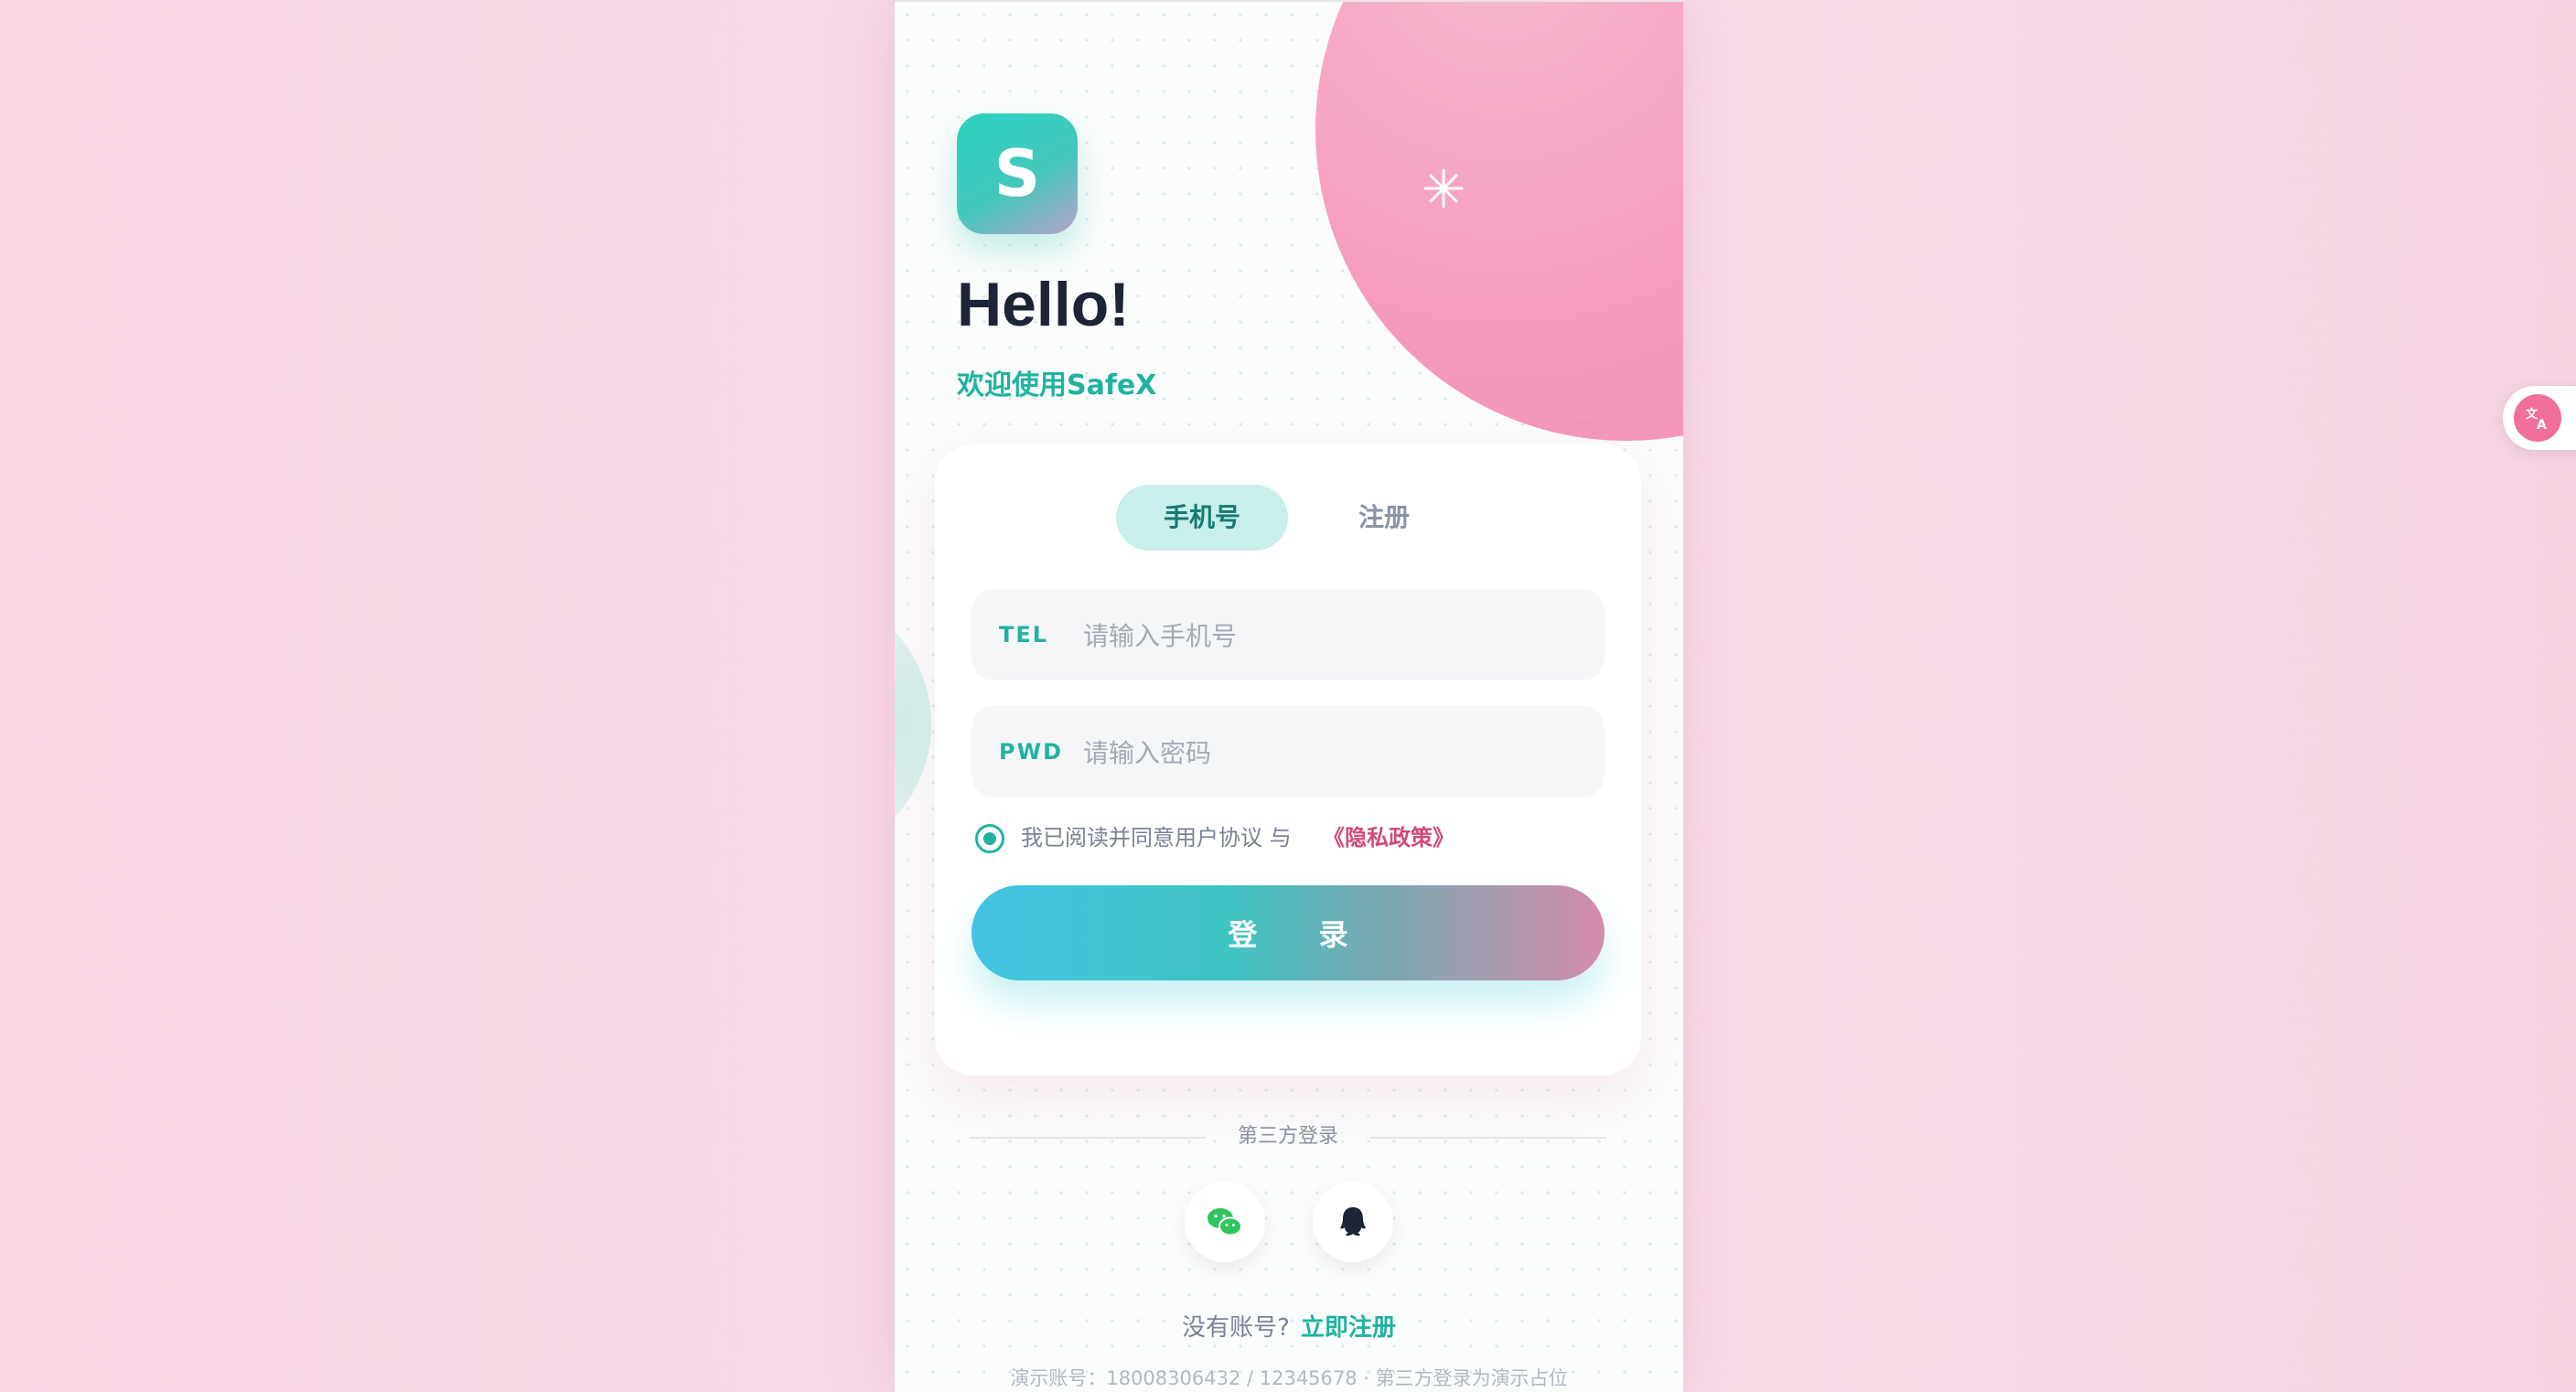 The height and width of the screenshot is (1392, 2576). Describe the element at coordinates (1288, 1137) in the screenshot. I see `third-party-divider: 第三方登录` at that location.